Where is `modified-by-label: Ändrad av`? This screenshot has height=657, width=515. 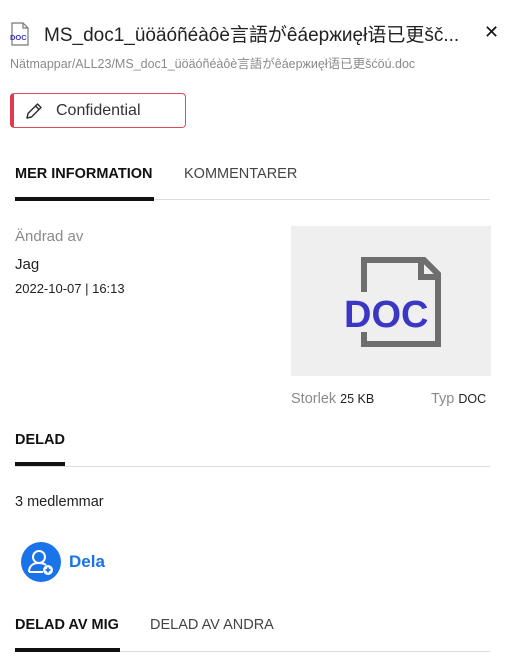 modified-by-label: Ändrad av is located at coordinates (49, 236).